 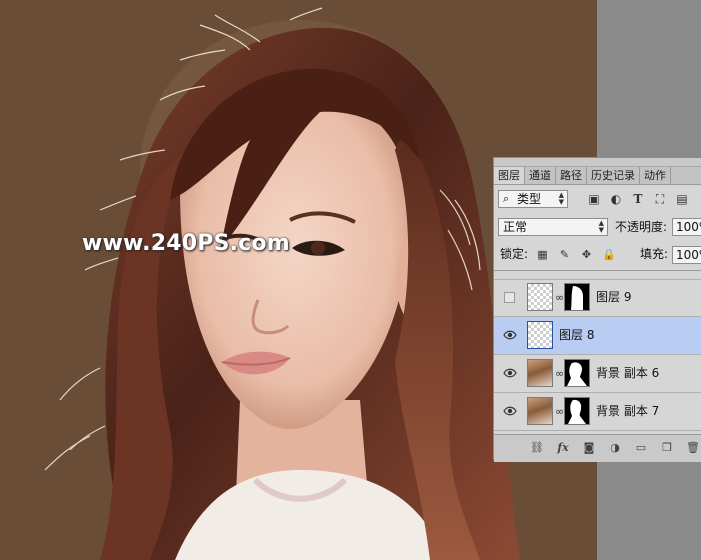 I want to click on visibility-toggle, so click(x=509, y=297).